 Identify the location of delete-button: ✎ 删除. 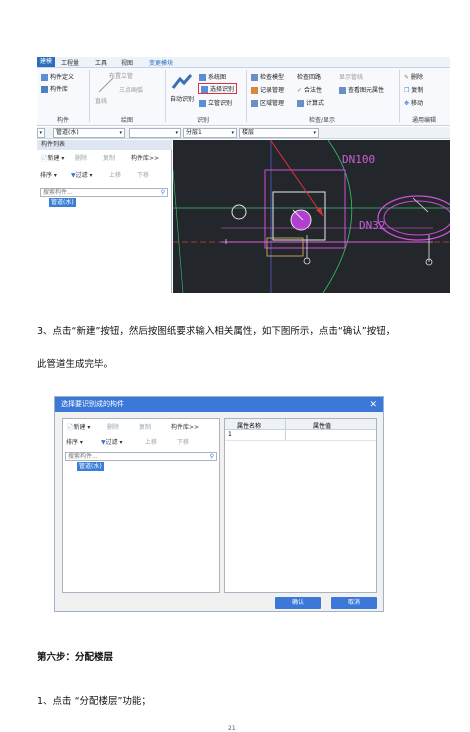
(413, 76).